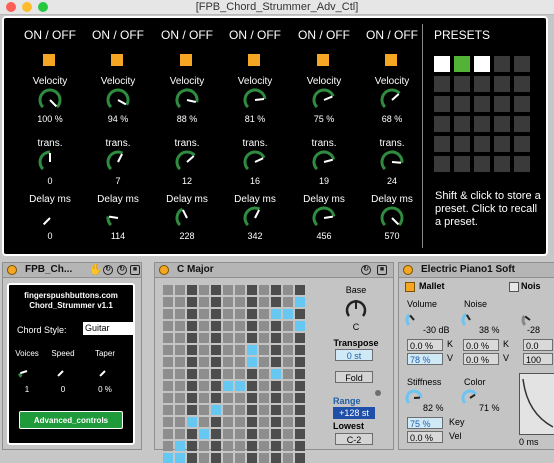 The height and width of the screenshot is (463, 554). What do you see at coordinates (425, 437) in the screenshot?
I see `vel-field: 0.0 %` at bounding box center [425, 437].